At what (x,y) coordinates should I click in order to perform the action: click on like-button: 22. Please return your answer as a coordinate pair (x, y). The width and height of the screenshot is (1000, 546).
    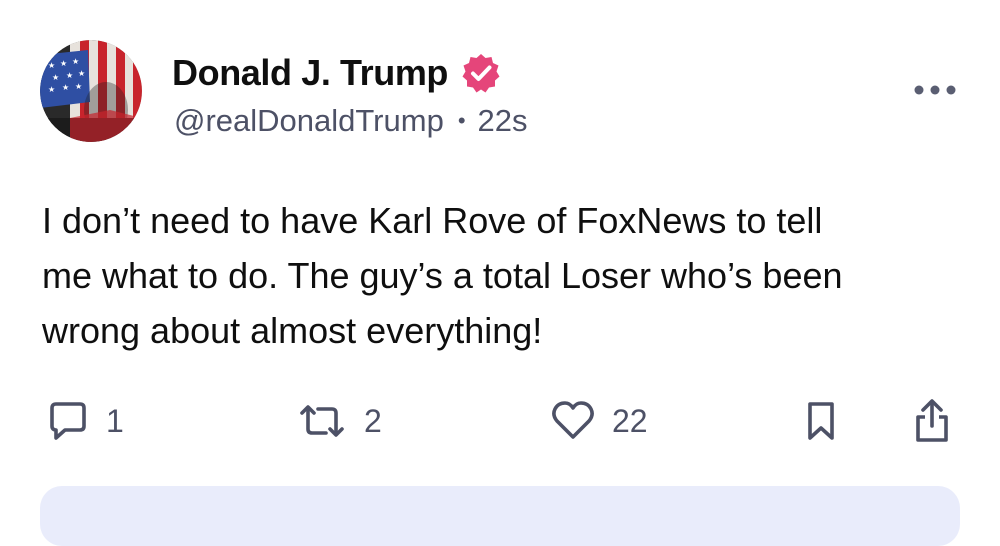
    Looking at the image, I should click on (599, 421).